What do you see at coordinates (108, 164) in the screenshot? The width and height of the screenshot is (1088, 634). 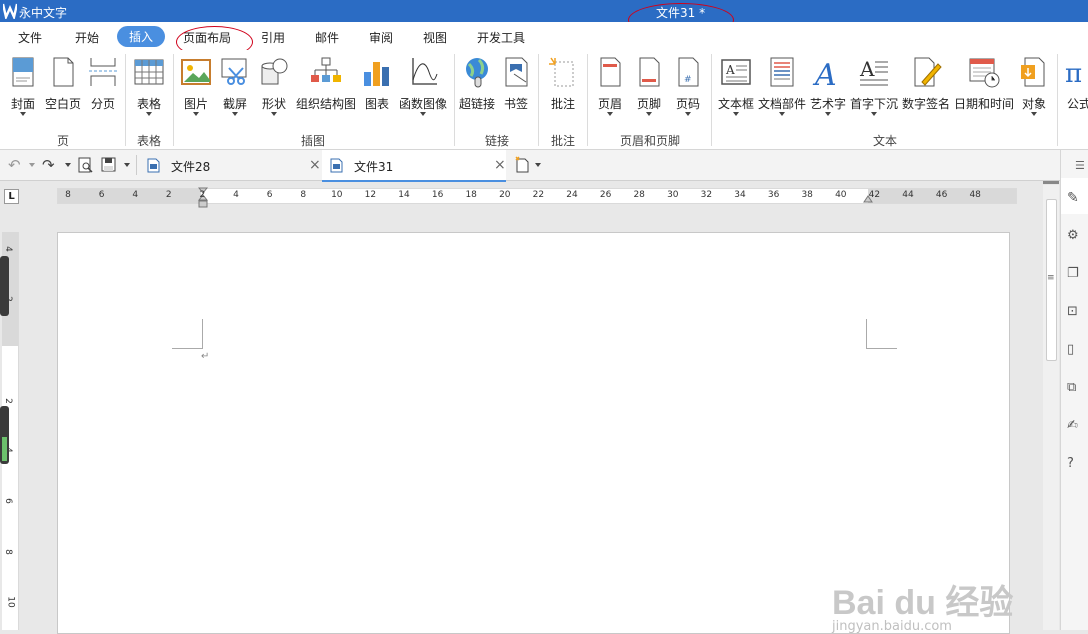 I see `save-icon` at bounding box center [108, 164].